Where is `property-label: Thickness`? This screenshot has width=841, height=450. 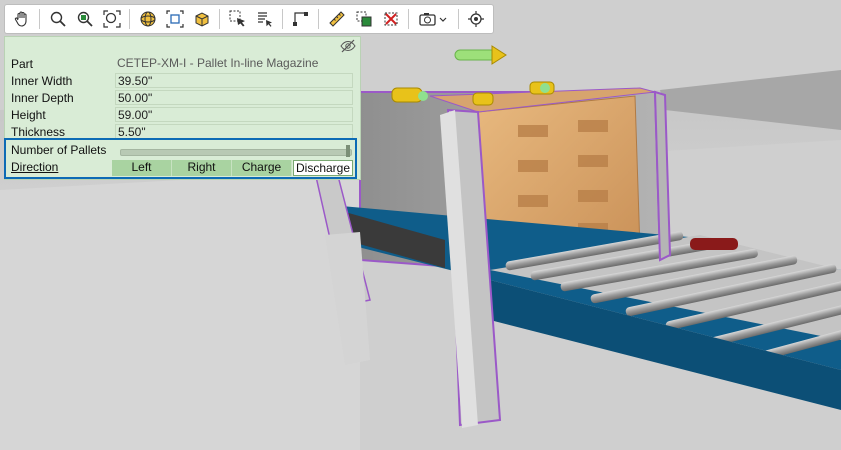
property-label: Thickness is located at coordinates (38, 132).